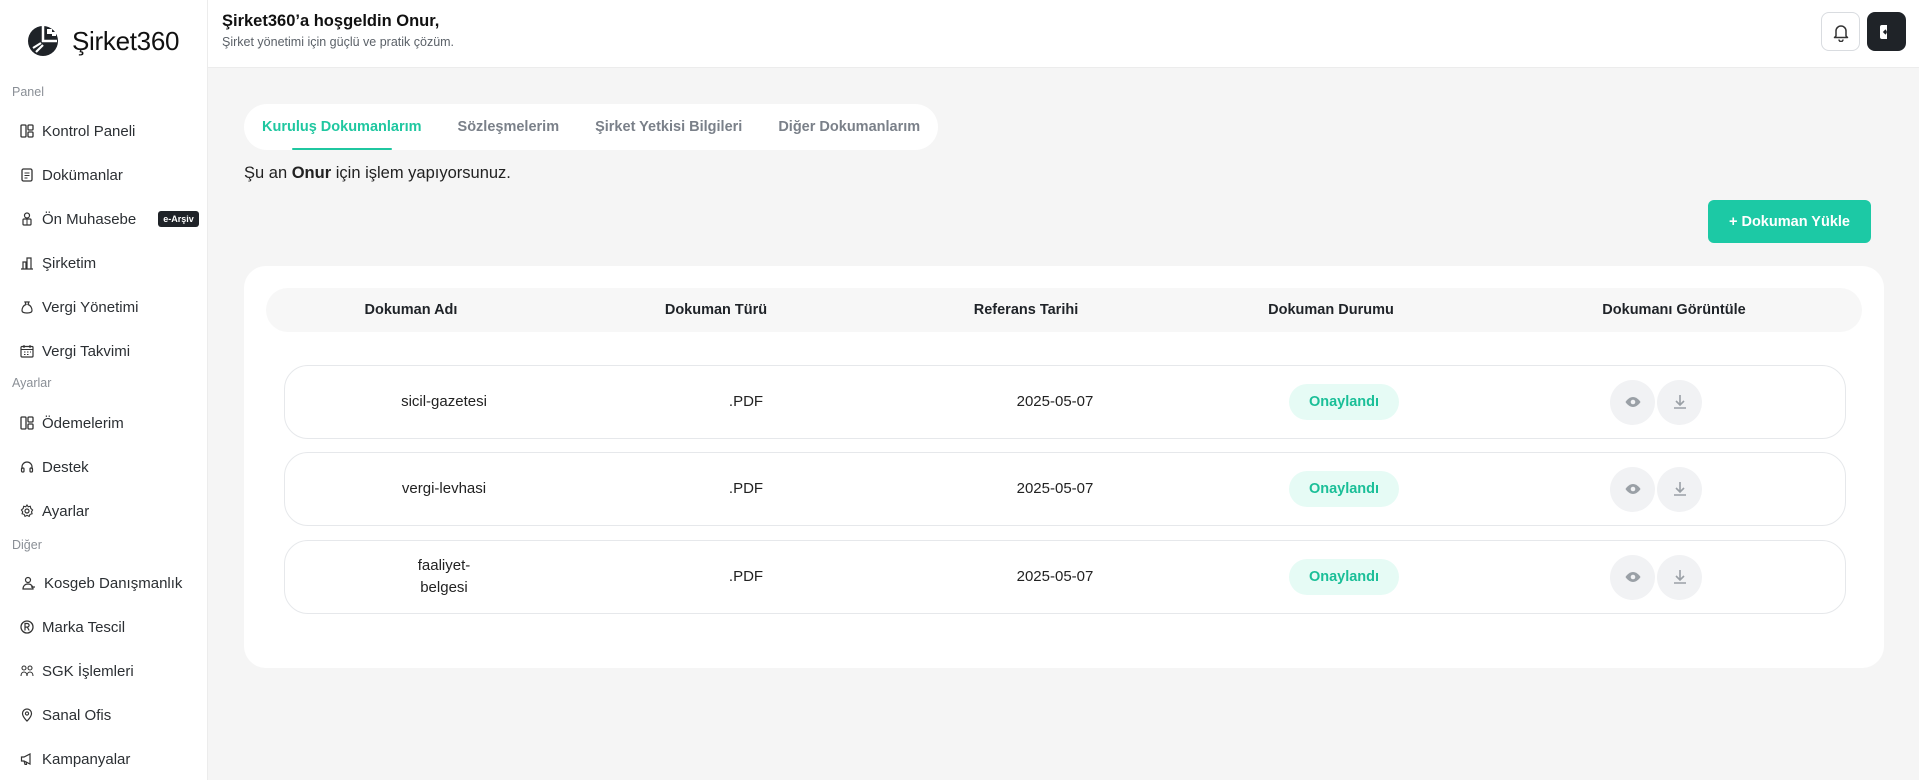  I want to click on headset-icon, so click(27, 467).